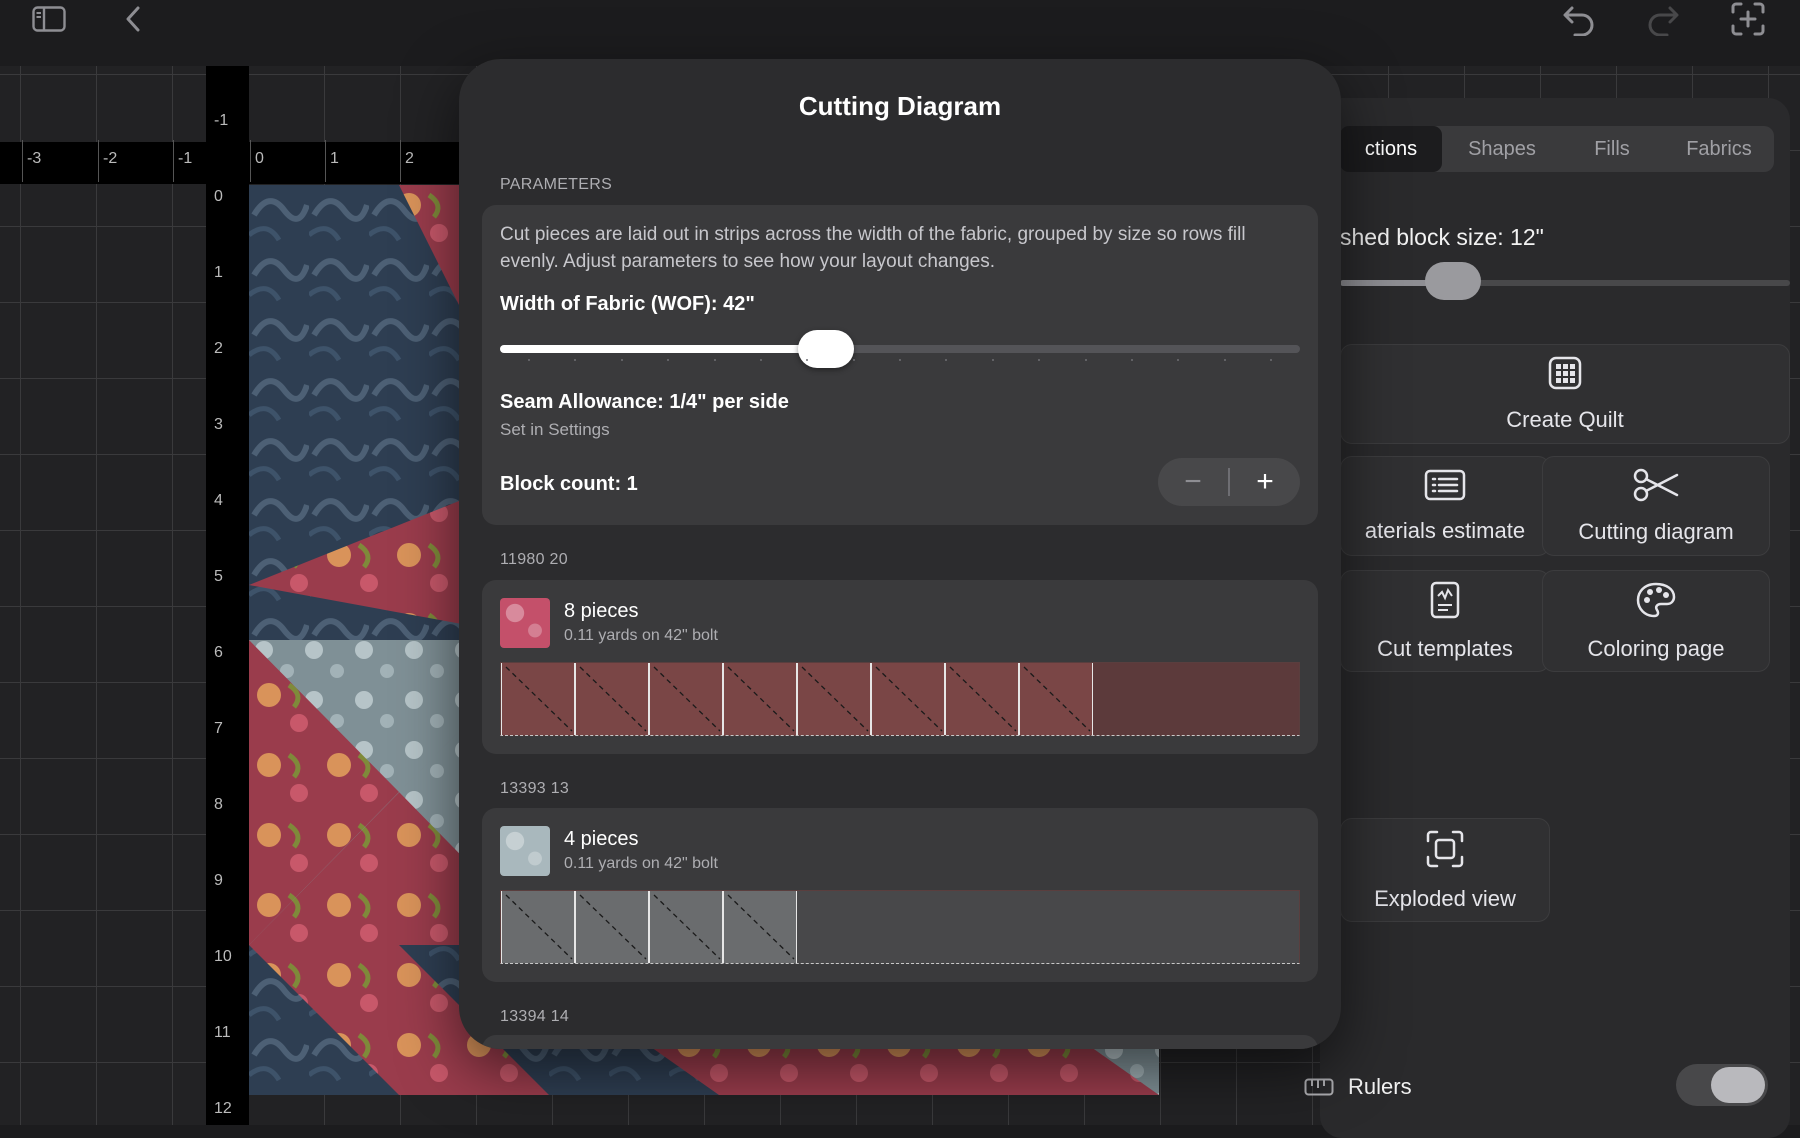 The height and width of the screenshot is (1138, 1800). What do you see at coordinates (556, 184) in the screenshot?
I see `parameters-header: PARAMETERS` at bounding box center [556, 184].